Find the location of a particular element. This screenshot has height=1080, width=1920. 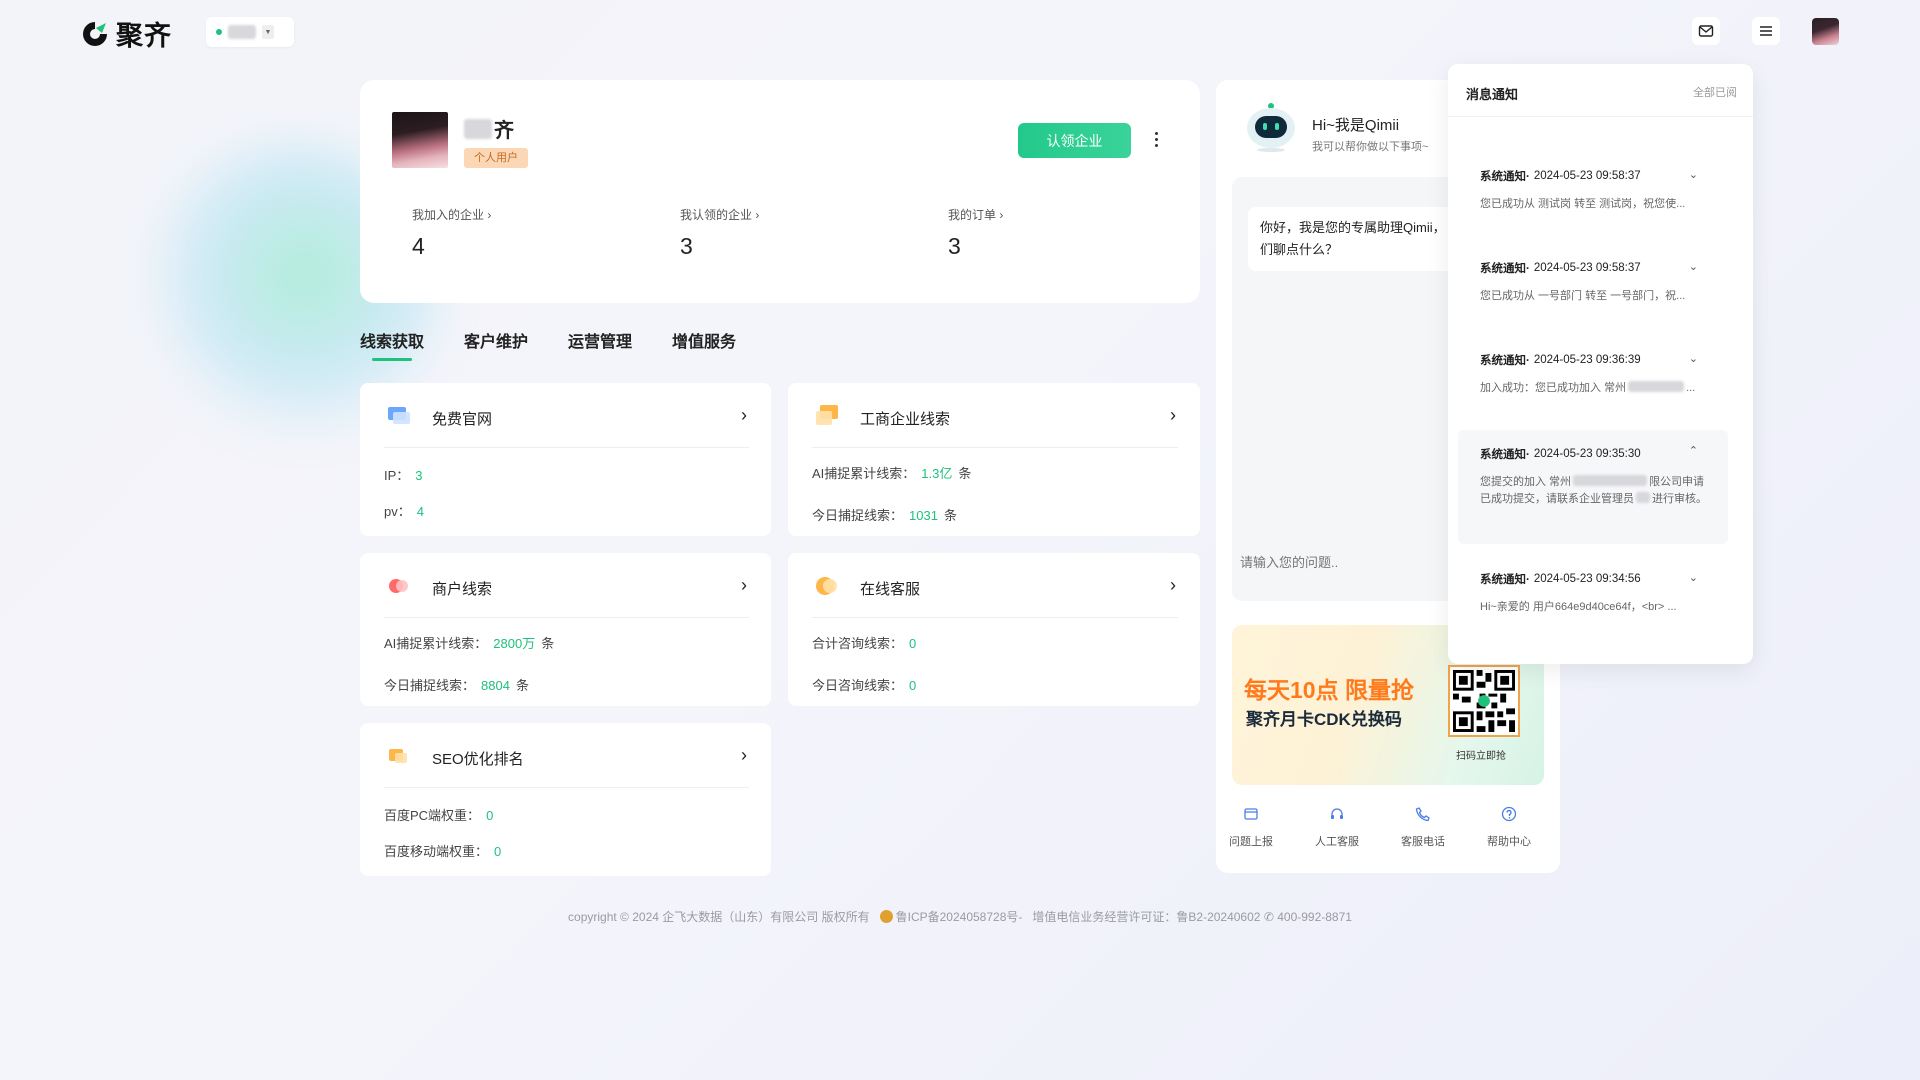

assistant-subtitle: 我可以帮你做以下事项~ is located at coordinates (1370, 147).